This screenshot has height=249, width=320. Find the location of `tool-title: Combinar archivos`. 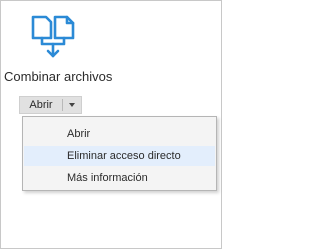

tool-title: Combinar archivos is located at coordinates (58, 76).